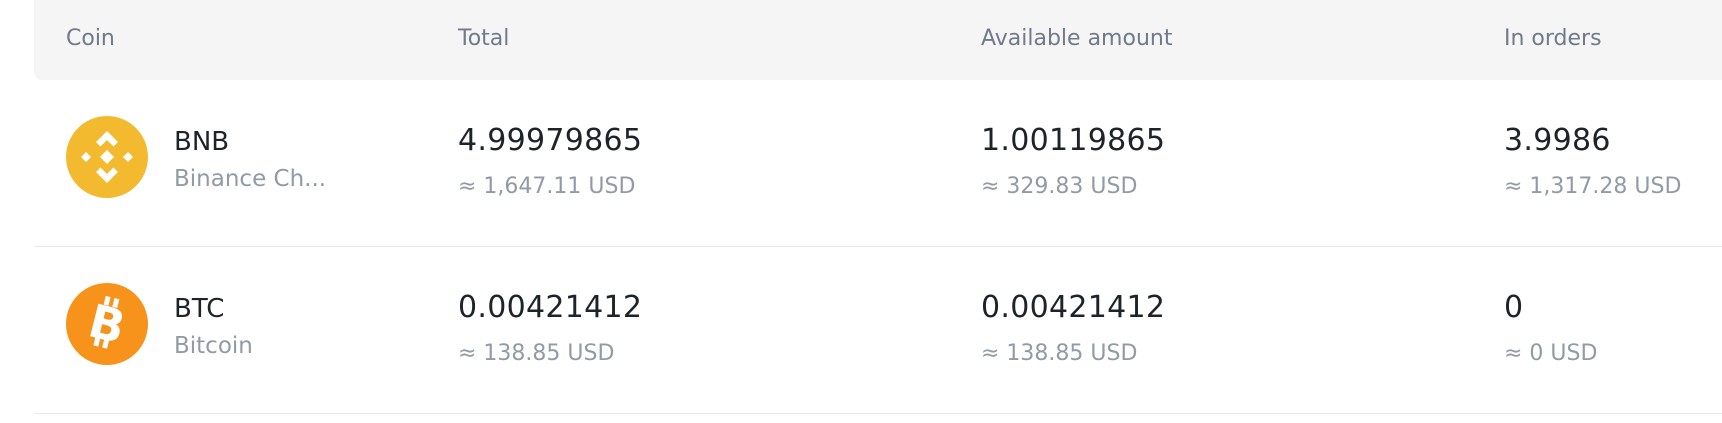 The image size is (1722, 423). Describe the element at coordinates (1077, 38) in the screenshot. I see `header-available-amount: Available amount` at that location.